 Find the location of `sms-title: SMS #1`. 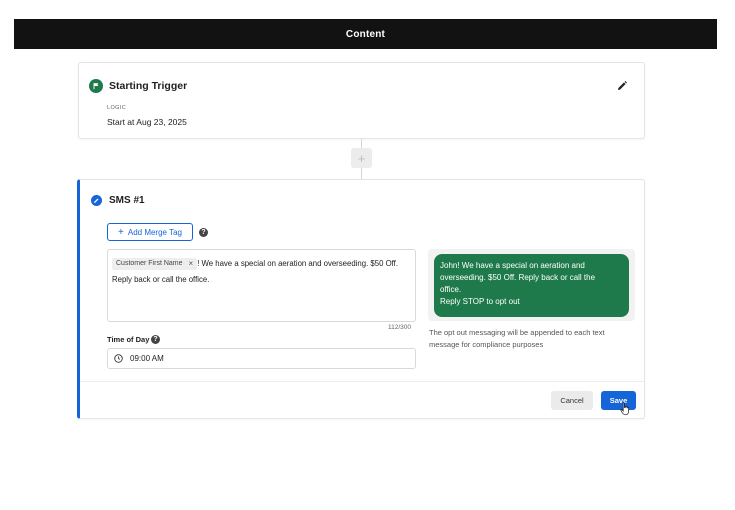

sms-title: SMS #1 is located at coordinates (127, 200).